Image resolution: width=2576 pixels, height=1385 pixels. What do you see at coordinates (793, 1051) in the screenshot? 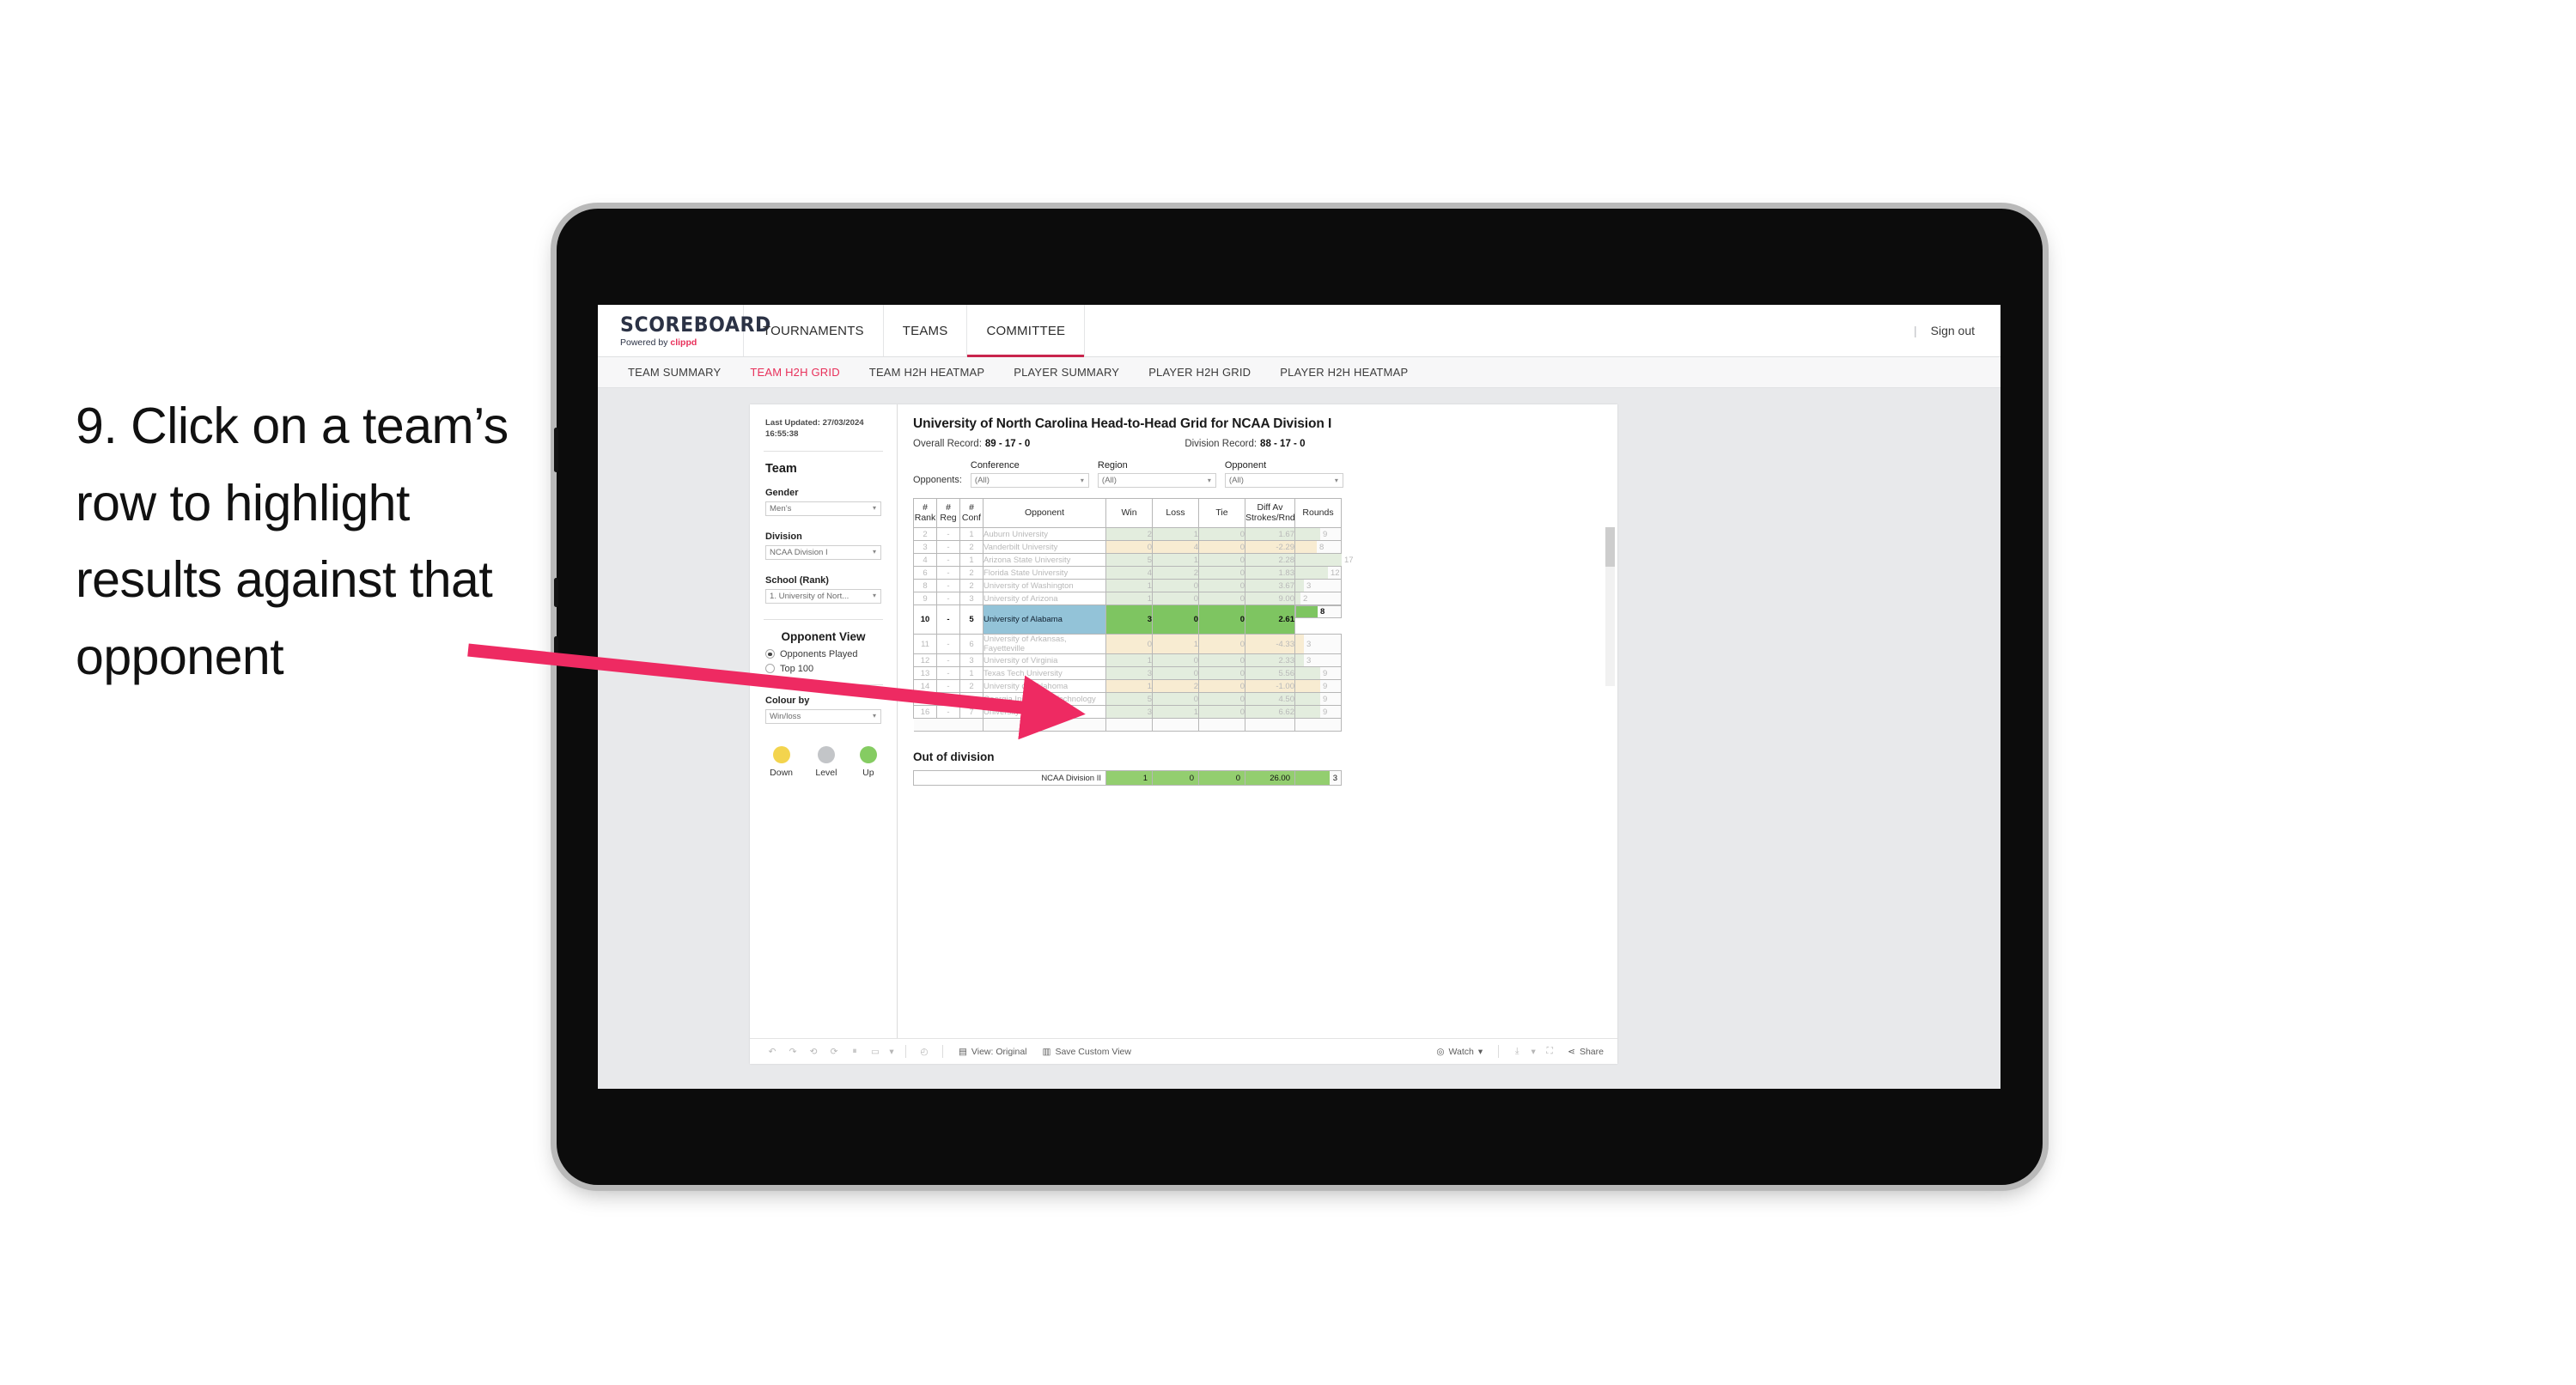
I see `redo-icon: ↷` at bounding box center [793, 1051].